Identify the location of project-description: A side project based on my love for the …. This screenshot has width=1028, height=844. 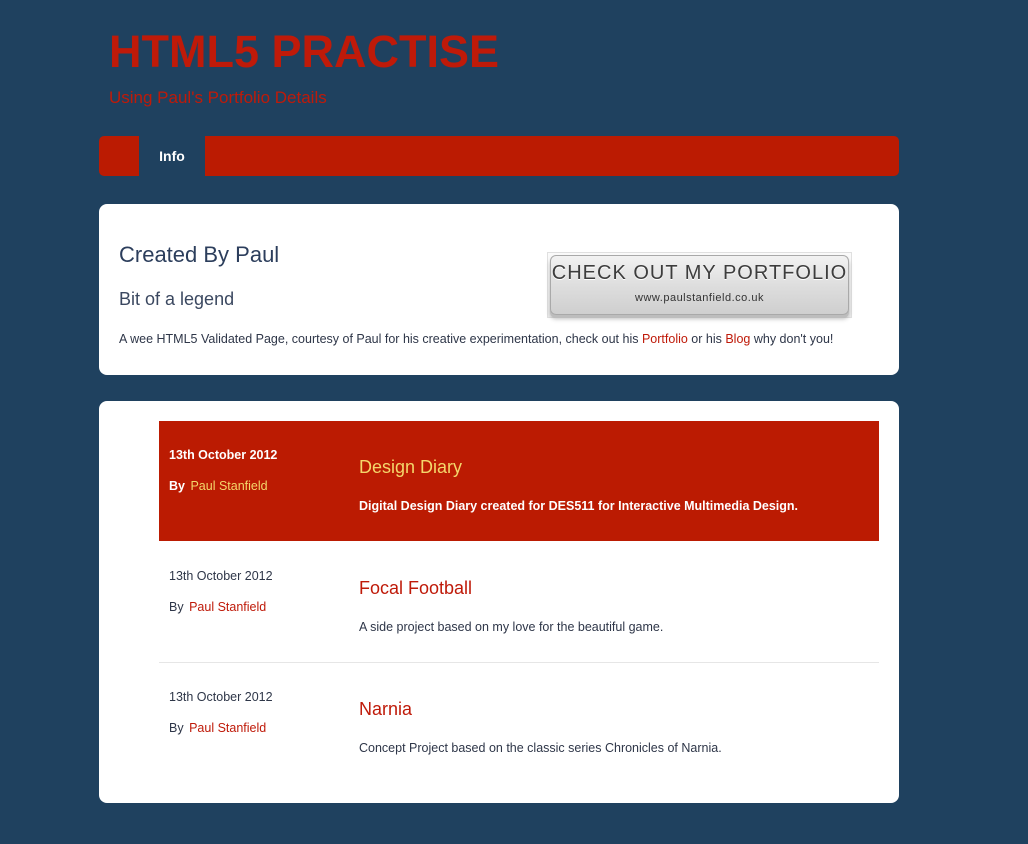
(511, 627).